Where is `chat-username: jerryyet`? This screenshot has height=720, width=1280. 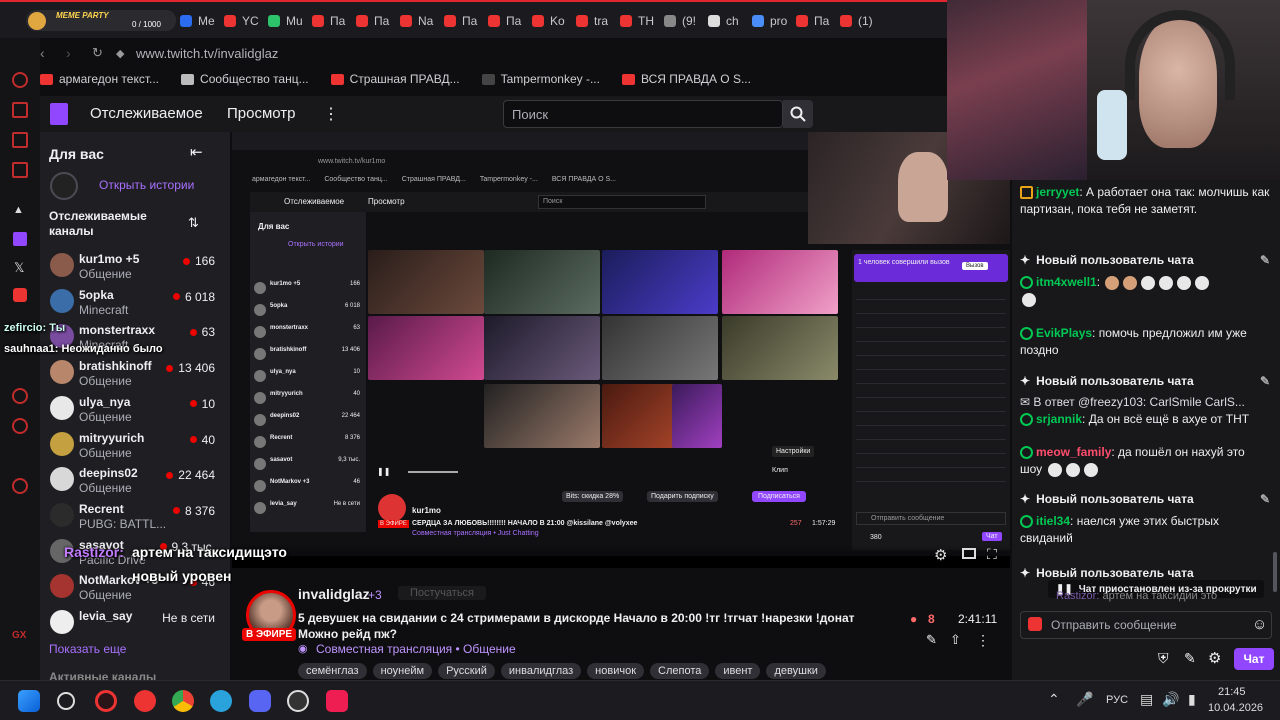 chat-username: jerryyet is located at coordinates (1057, 192).